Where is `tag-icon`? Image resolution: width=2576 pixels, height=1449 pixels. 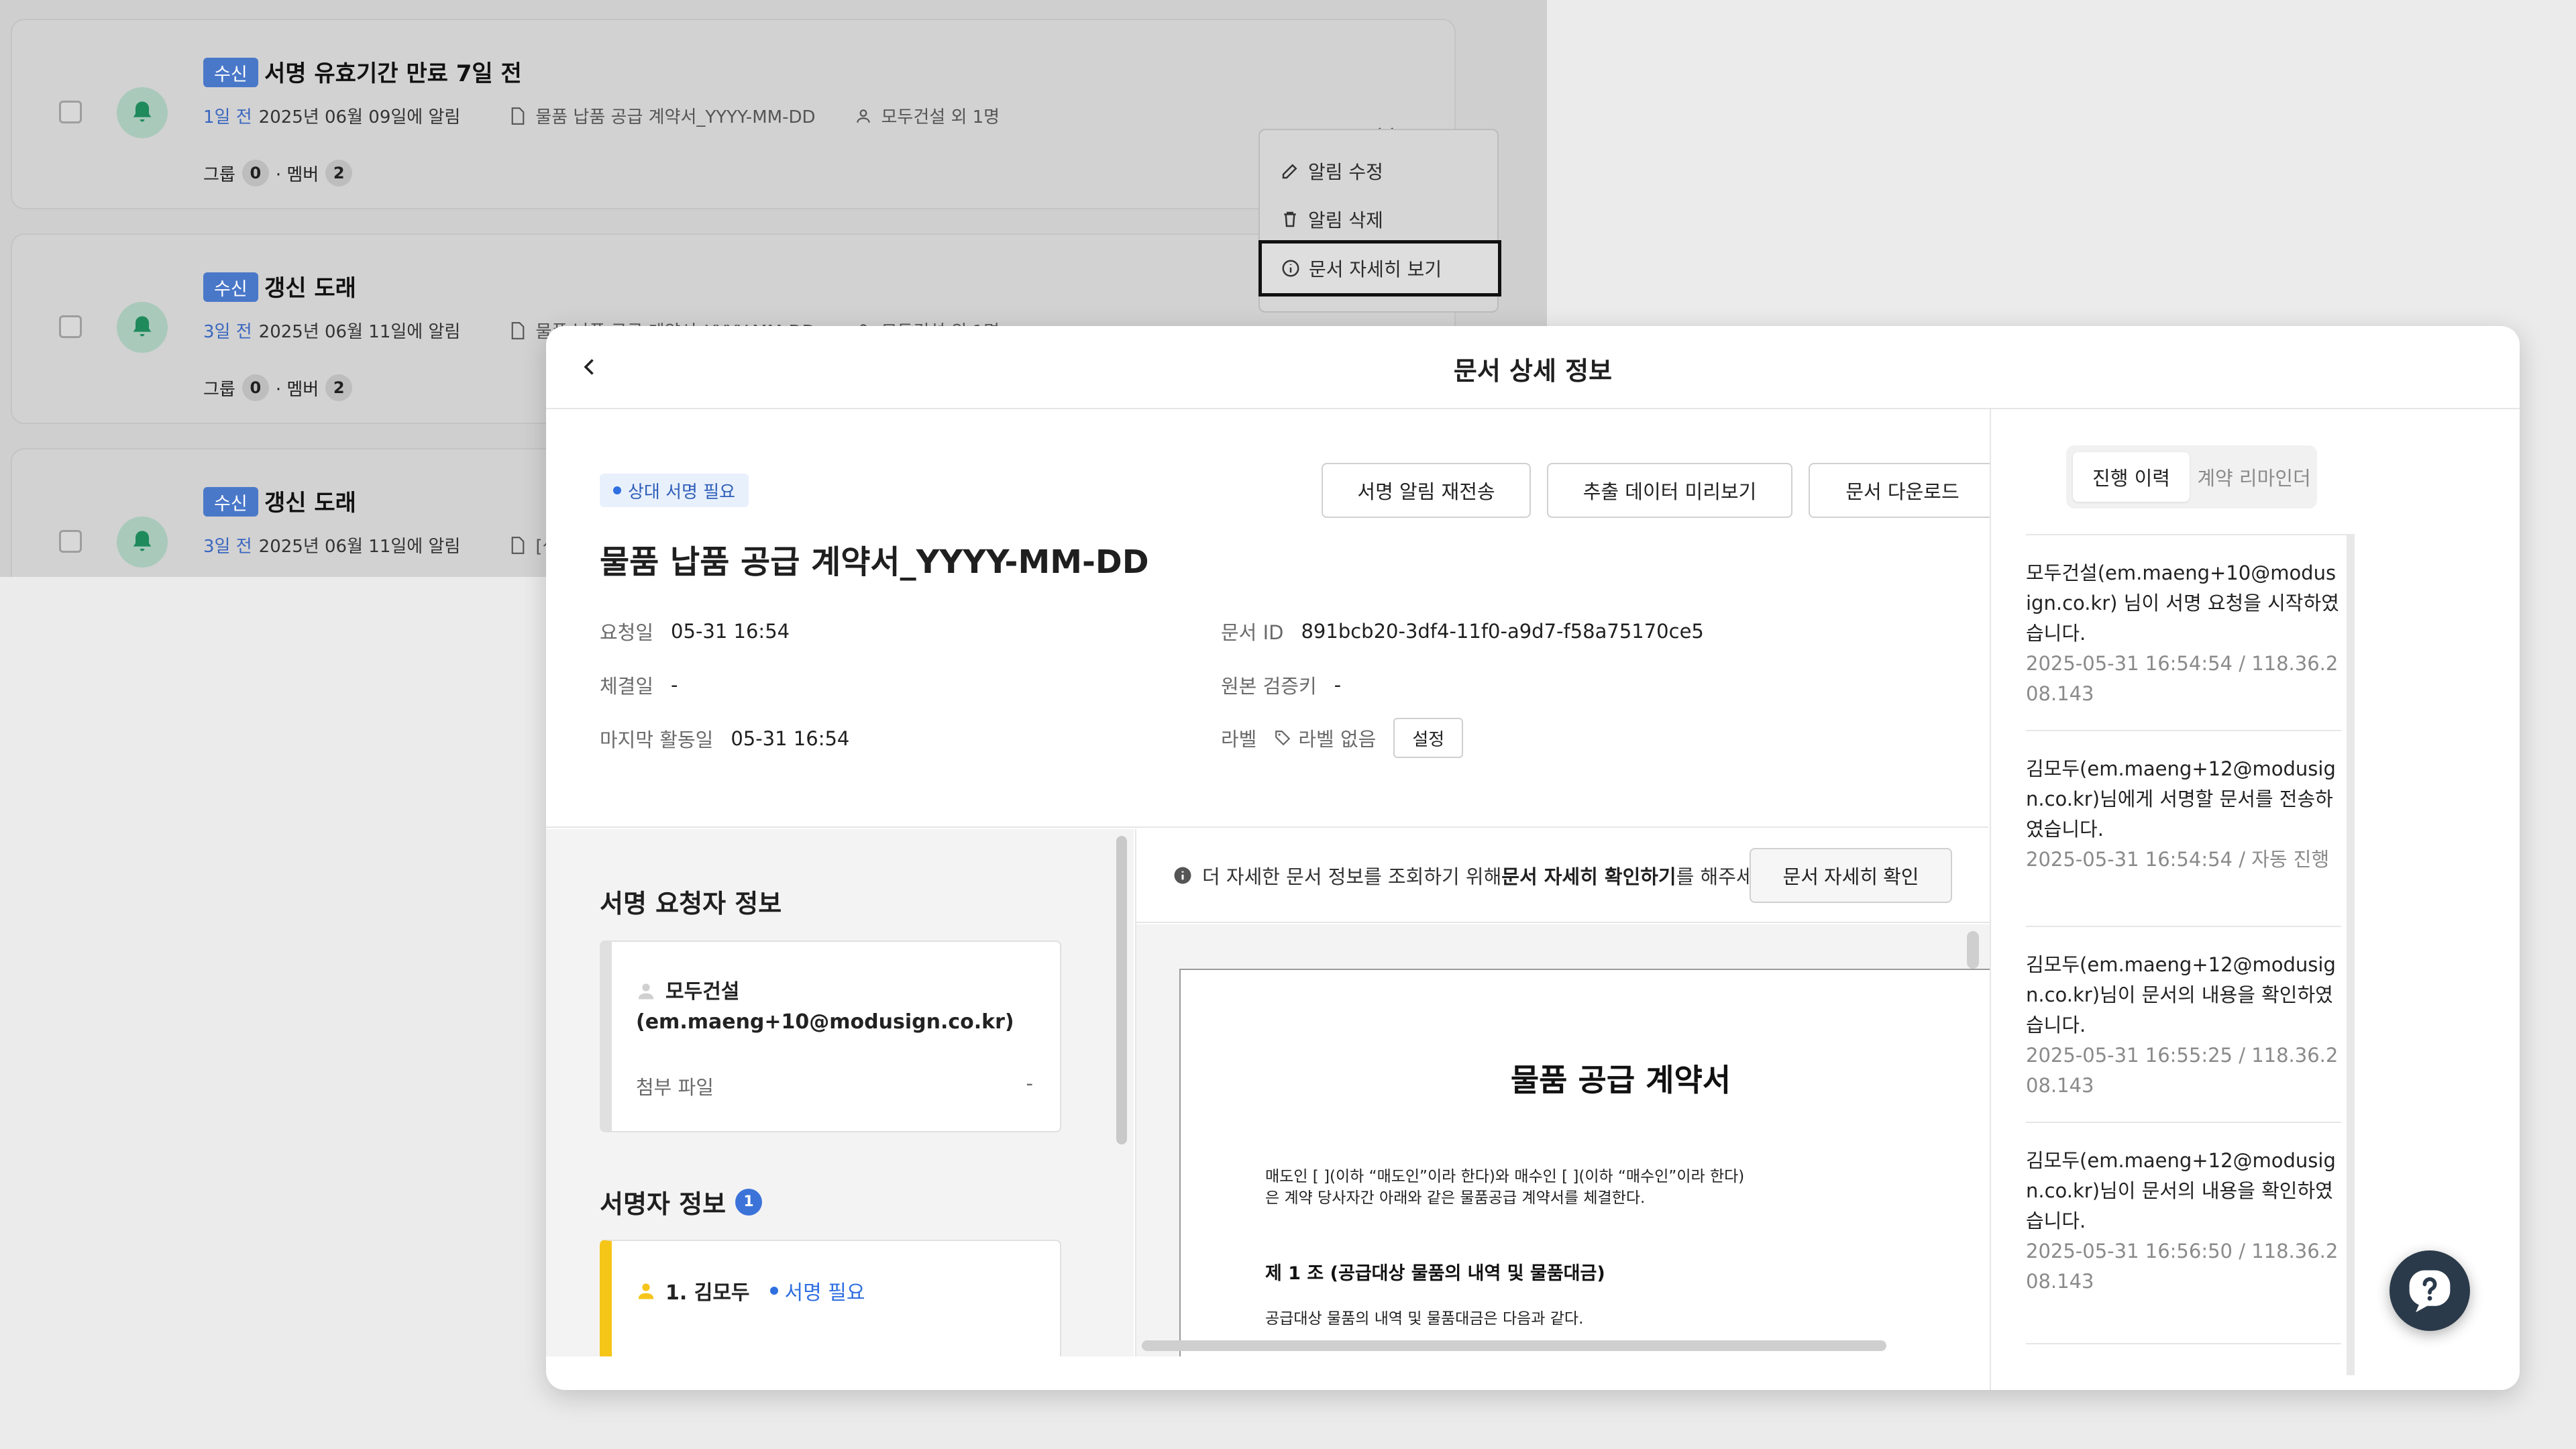 tag-icon is located at coordinates (1283, 738).